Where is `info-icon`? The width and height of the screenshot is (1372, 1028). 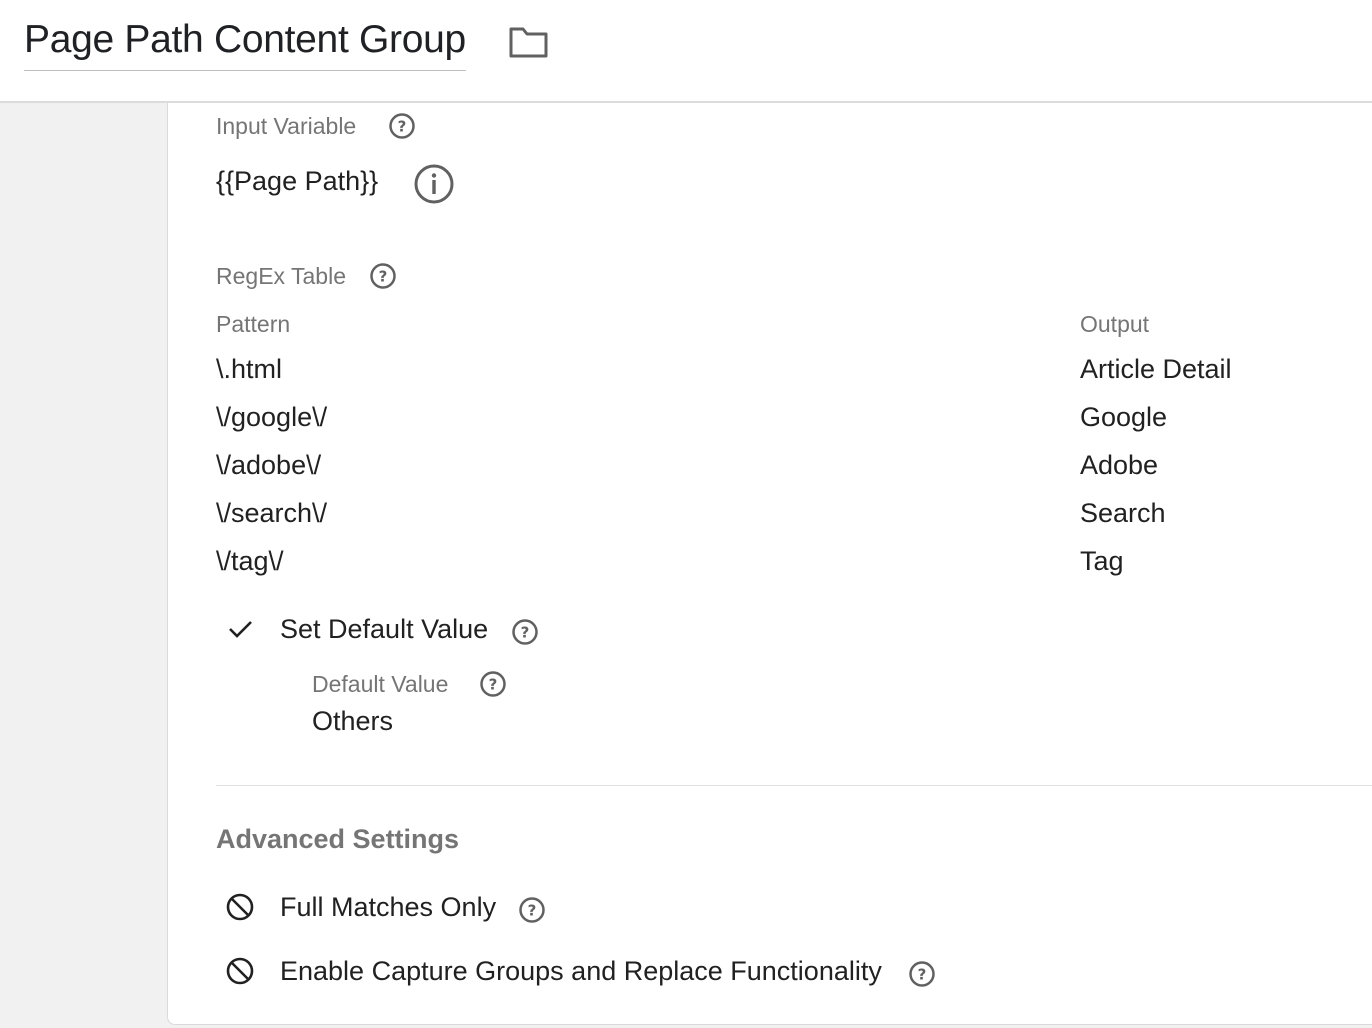
info-icon is located at coordinates (434, 184).